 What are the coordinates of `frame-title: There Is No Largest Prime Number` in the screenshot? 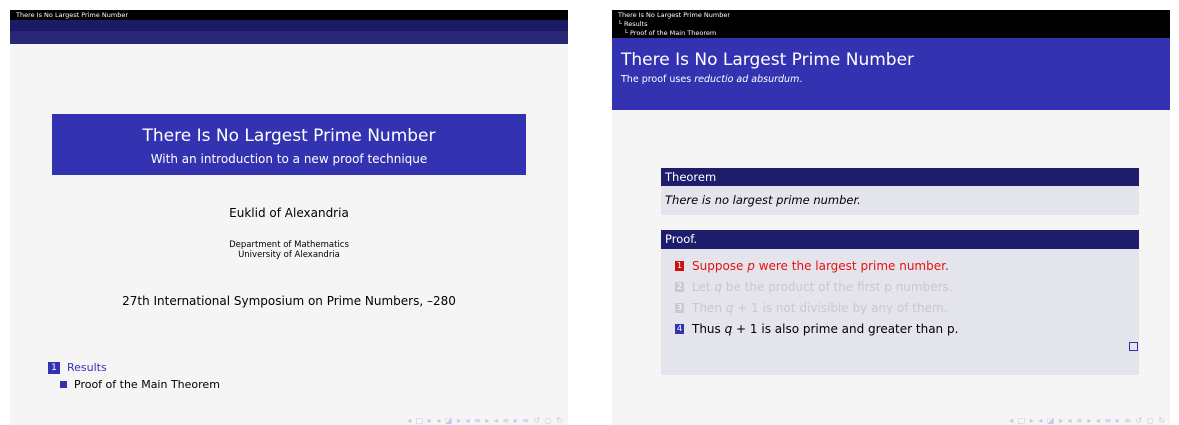 It's located at (768, 60).